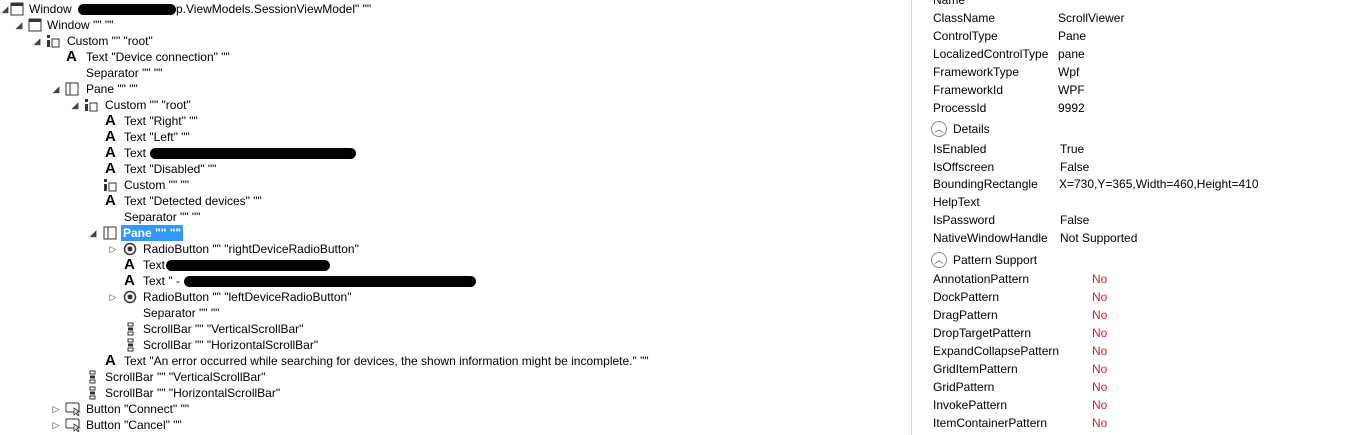 Image resolution: width=1364 pixels, height=435 pixels. Describe the element at coordinates (170, 169) in the screenshot. I see `tree-node-label: Text "Disabled" ""` at that location.